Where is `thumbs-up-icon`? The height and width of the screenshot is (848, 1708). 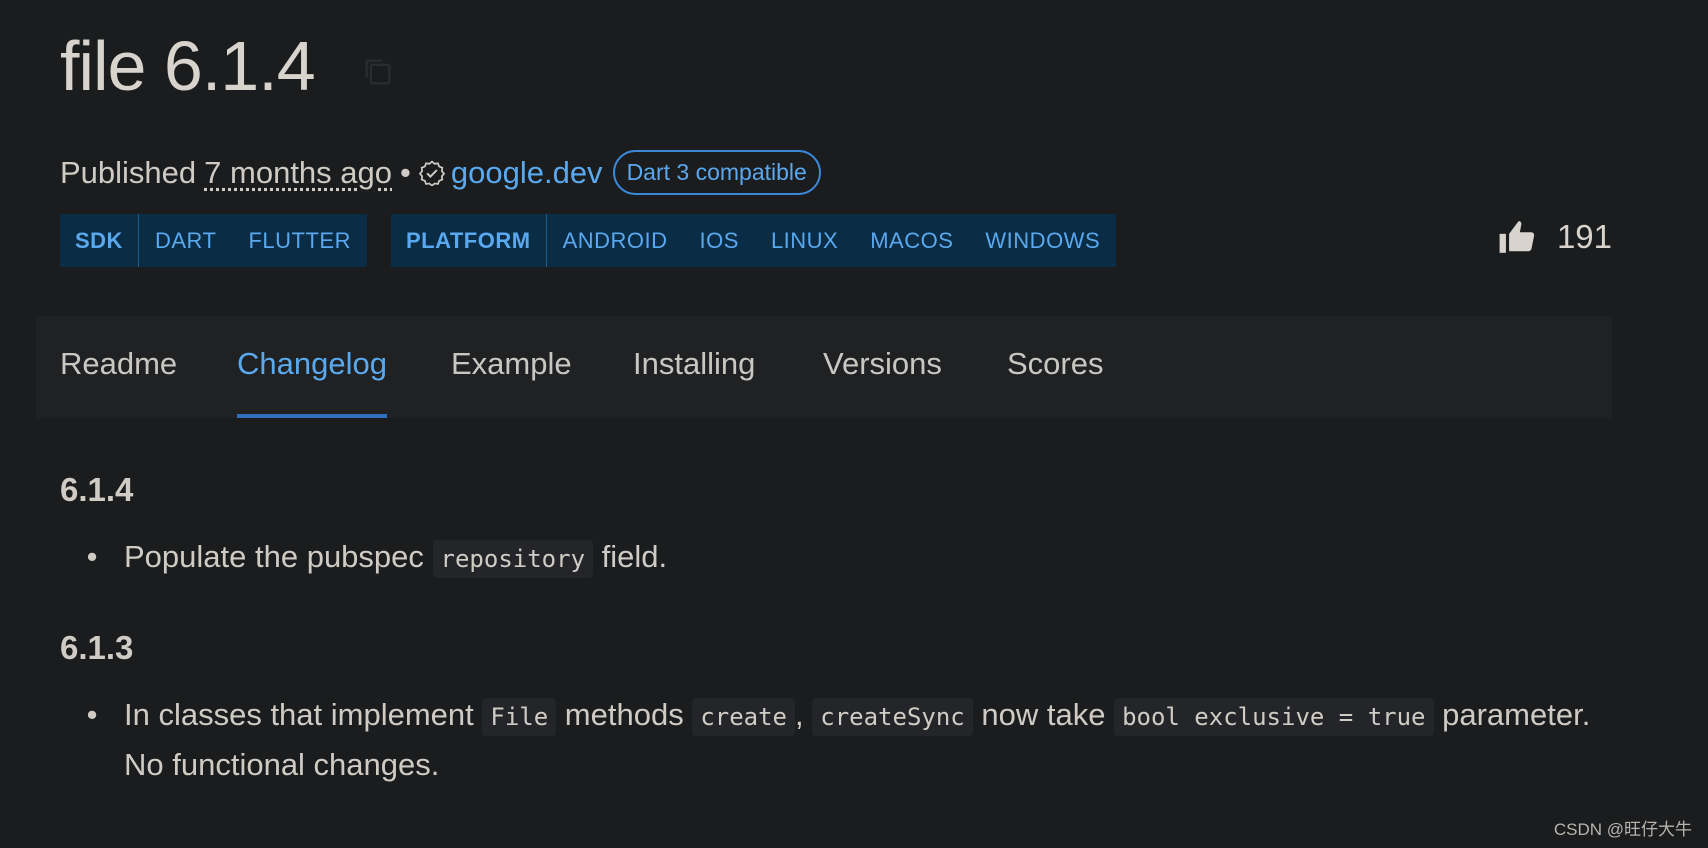
thumbs-up-icon is located at coordinates (1517, 237).